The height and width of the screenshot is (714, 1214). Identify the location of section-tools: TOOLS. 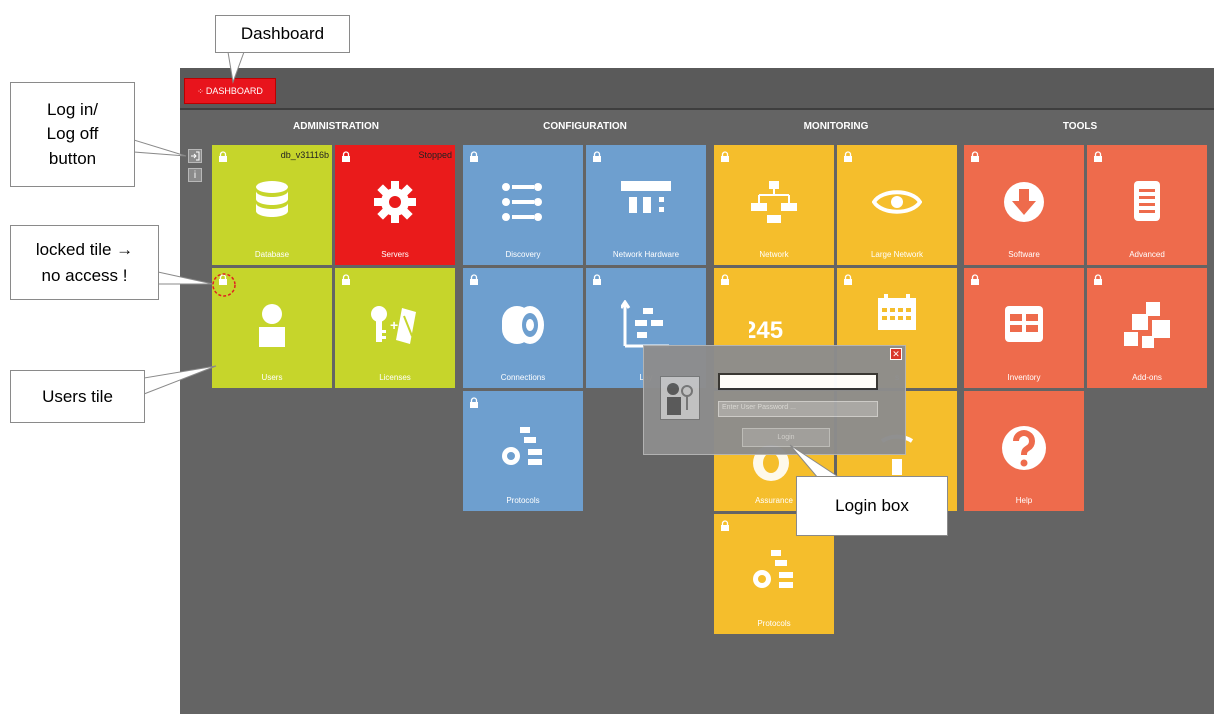
(1080, 126).